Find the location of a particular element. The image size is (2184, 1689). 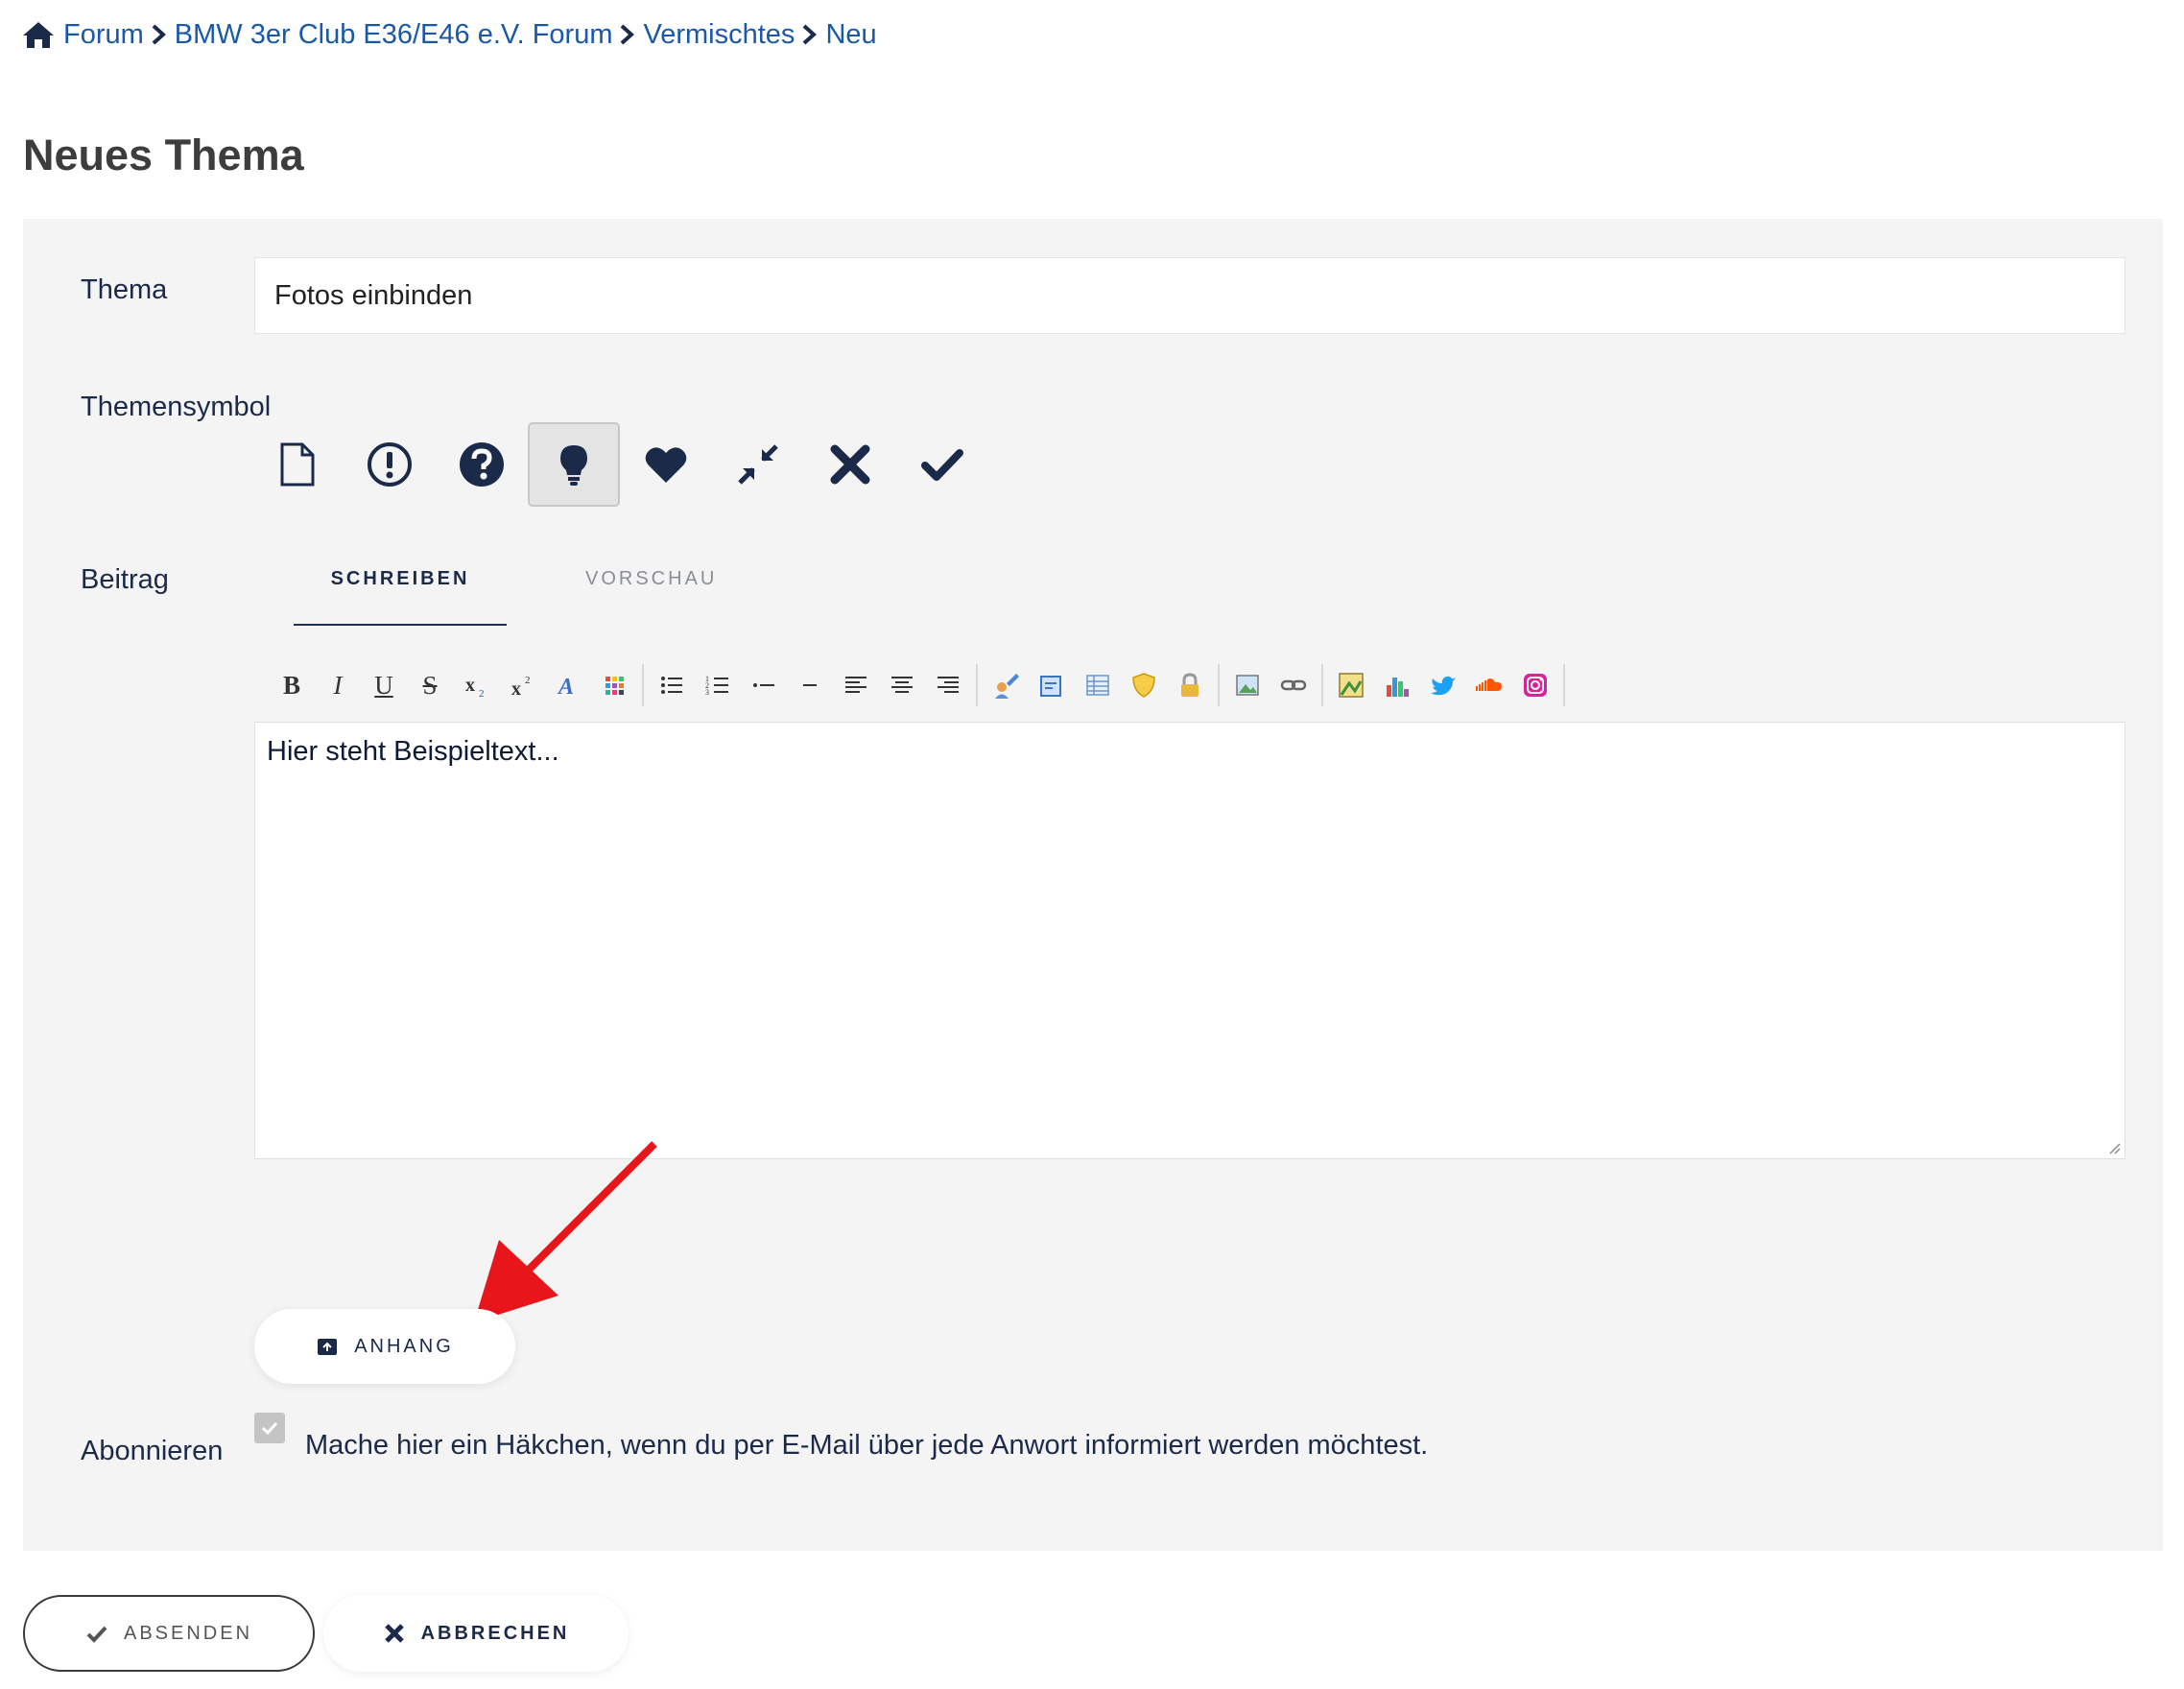

symbol-x is located at coordinates (850, 464).